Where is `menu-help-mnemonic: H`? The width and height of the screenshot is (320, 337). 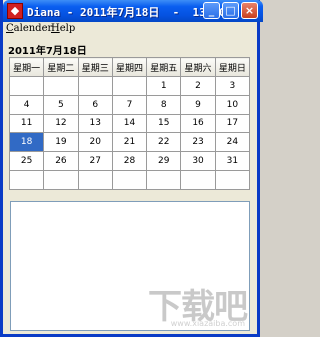 menu-help-mnemonic: H is located at coordinates (55, 28).